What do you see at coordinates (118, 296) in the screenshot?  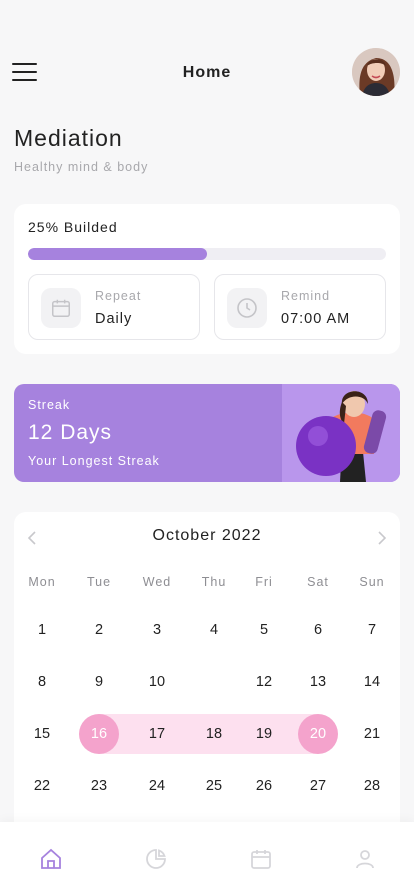 I see `repeat-label: Repeat` at bounding box center [118, 296].